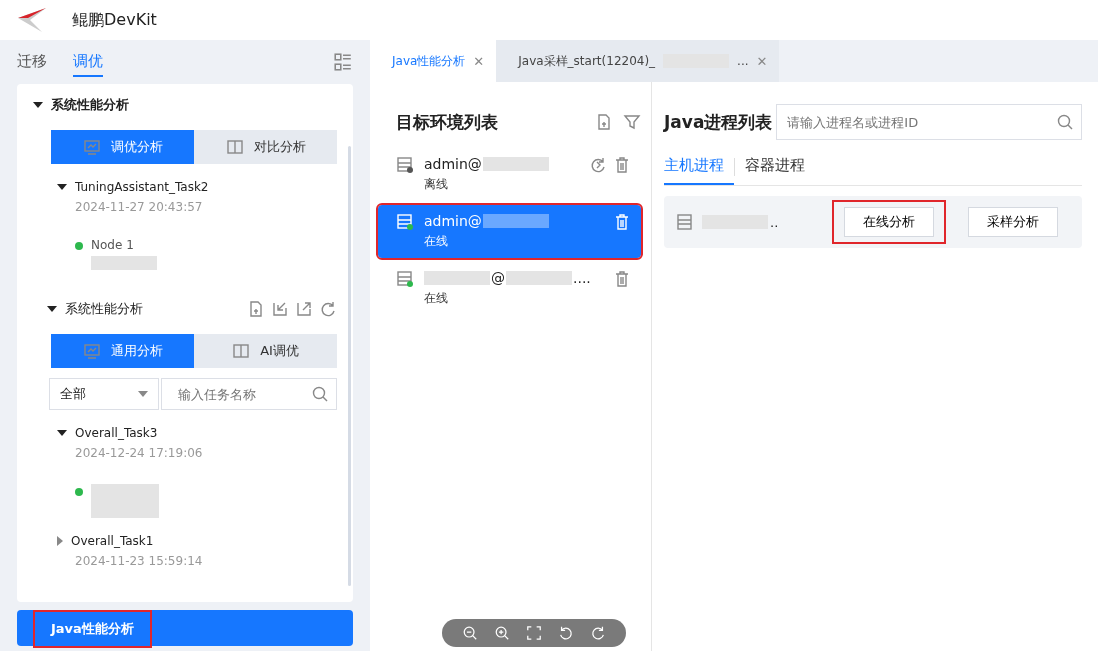 The image size is (1098, 651). What do you see at coordinates (249, 394) in the screenshot?
I see `task-search-field: 输入任务名称` at bounding box center [249, 394].